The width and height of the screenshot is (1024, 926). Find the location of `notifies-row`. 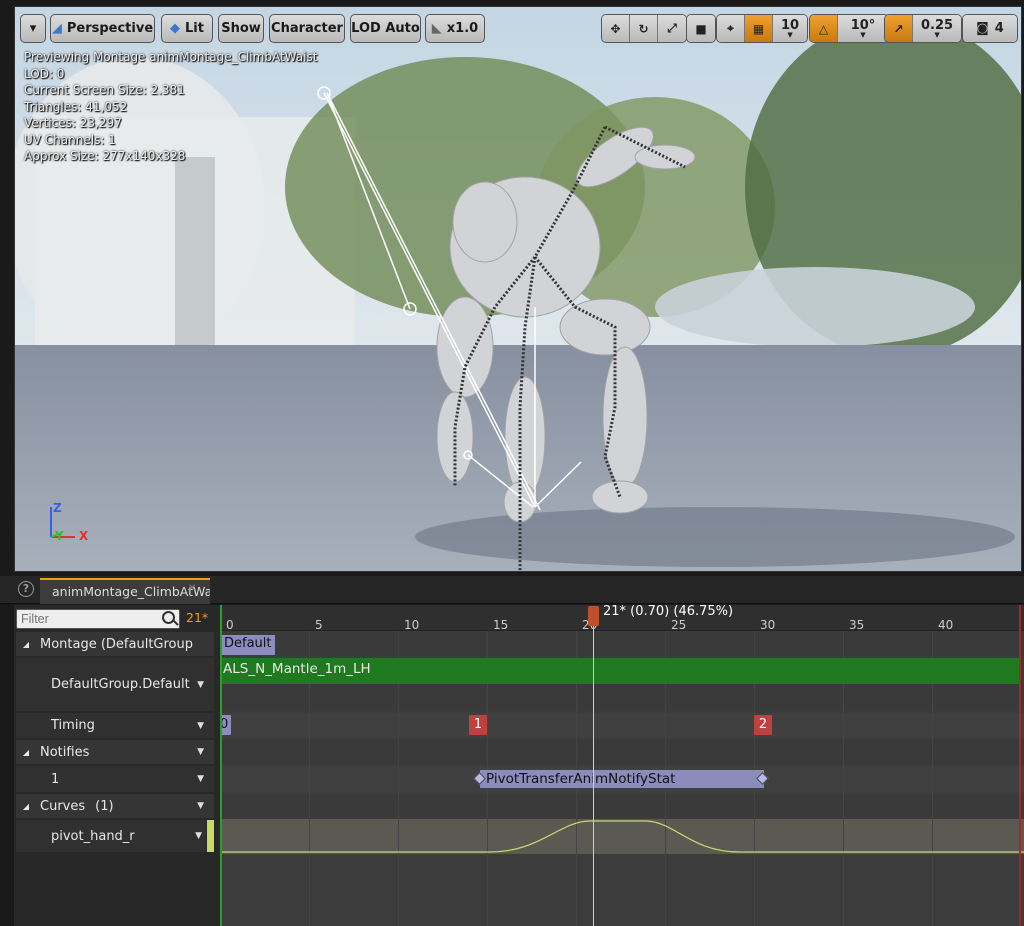

notifies-row is located at coordinates (622, 752).